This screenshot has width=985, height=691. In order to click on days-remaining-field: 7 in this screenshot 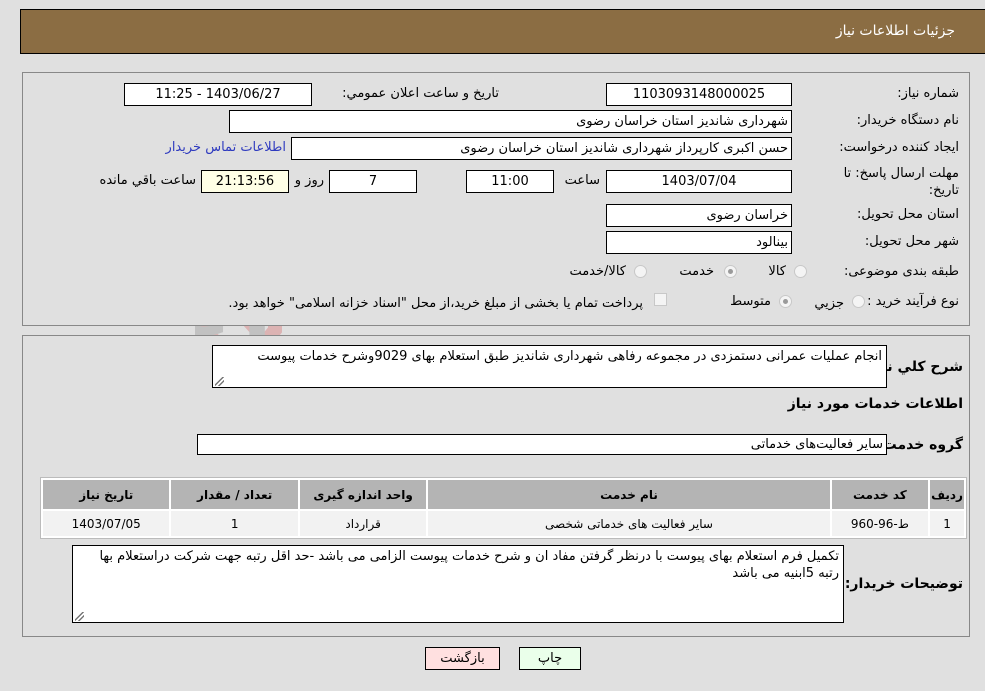, I will do `click(373, 181)`.